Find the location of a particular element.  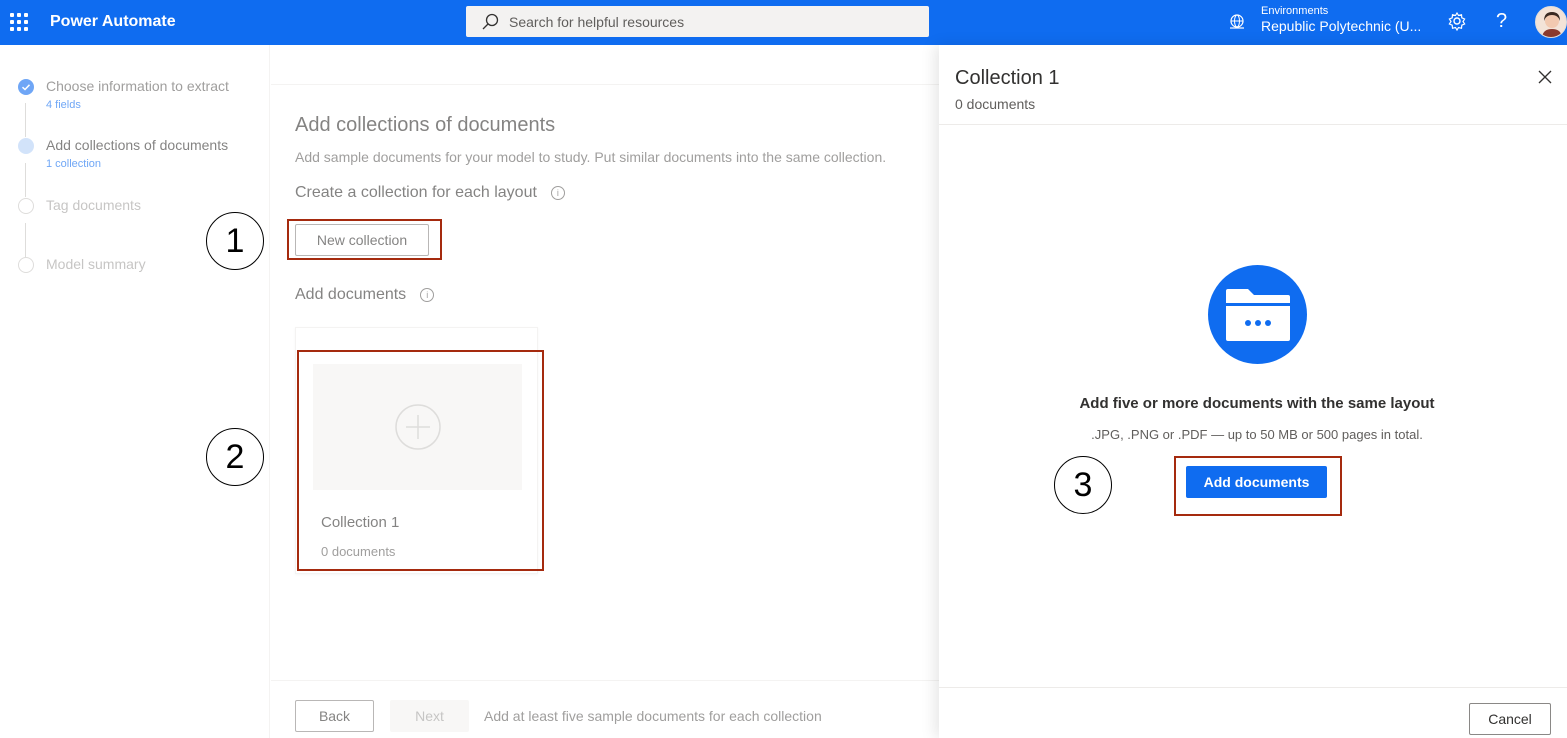

annotation-number-3: 3 is located at coordinates (1083, 485).